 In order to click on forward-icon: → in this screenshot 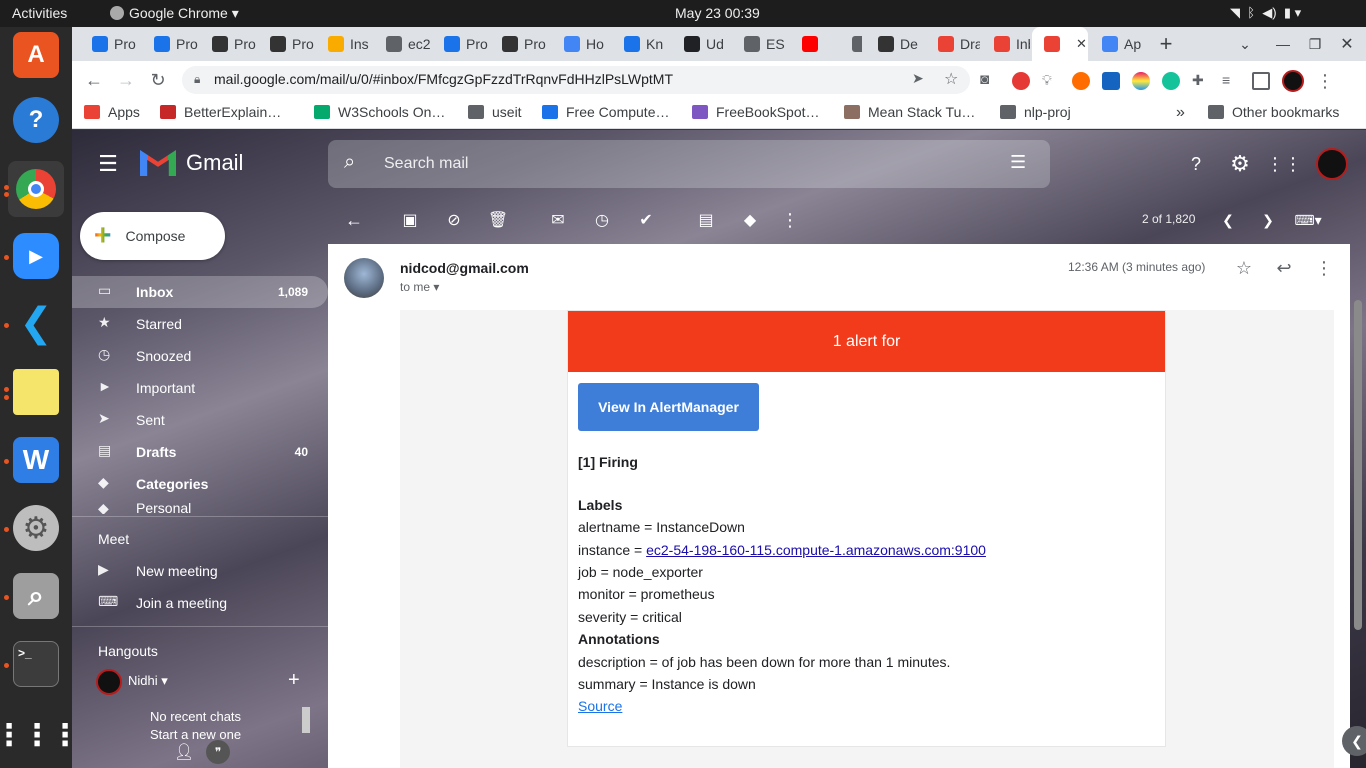, I will do `click(126, 80)`.